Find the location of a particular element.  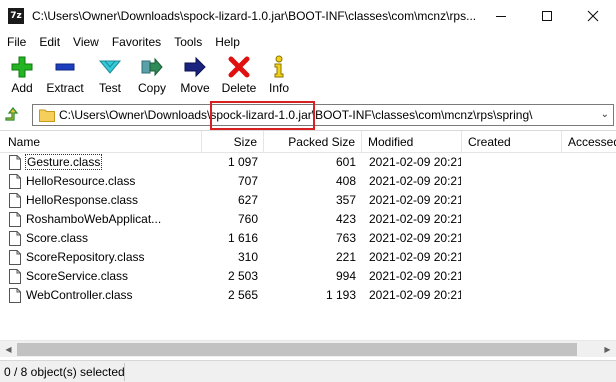

extract-button: Extract is located at coordinates (65, 75).